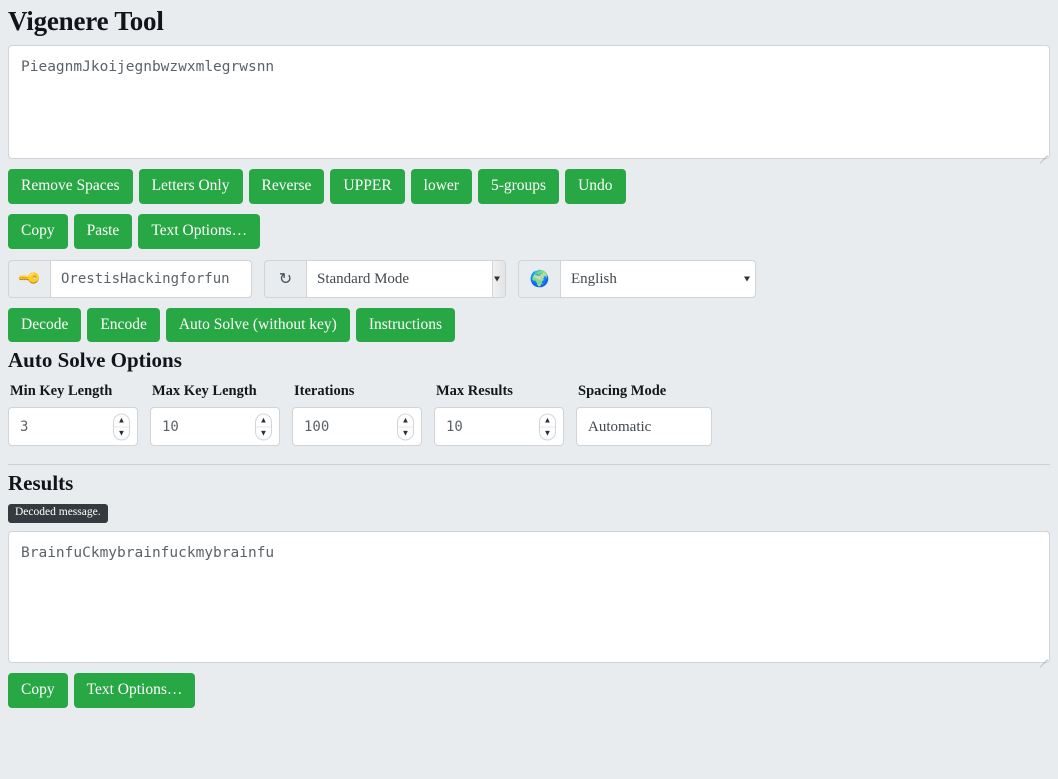 Image resolution: width=1058 pixels, height=779 pixels. I want to click on max-key-length-group: Max Key Length ▲ ▼, so click(215, 415).